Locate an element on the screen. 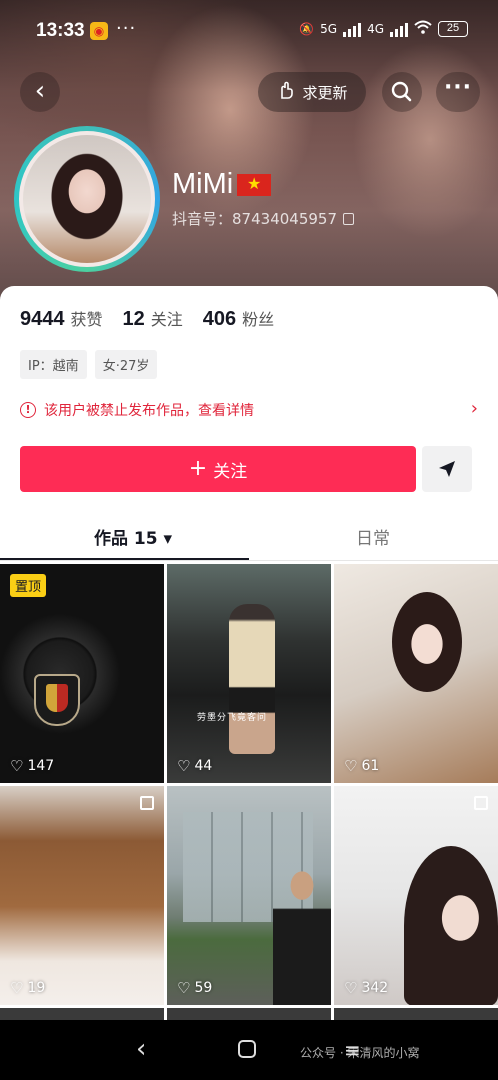 This screenshot has height=1080, width=498. ban-notice-text: 该用户被禁止发布作品，查看详情 is located at coordinates (149, 411).